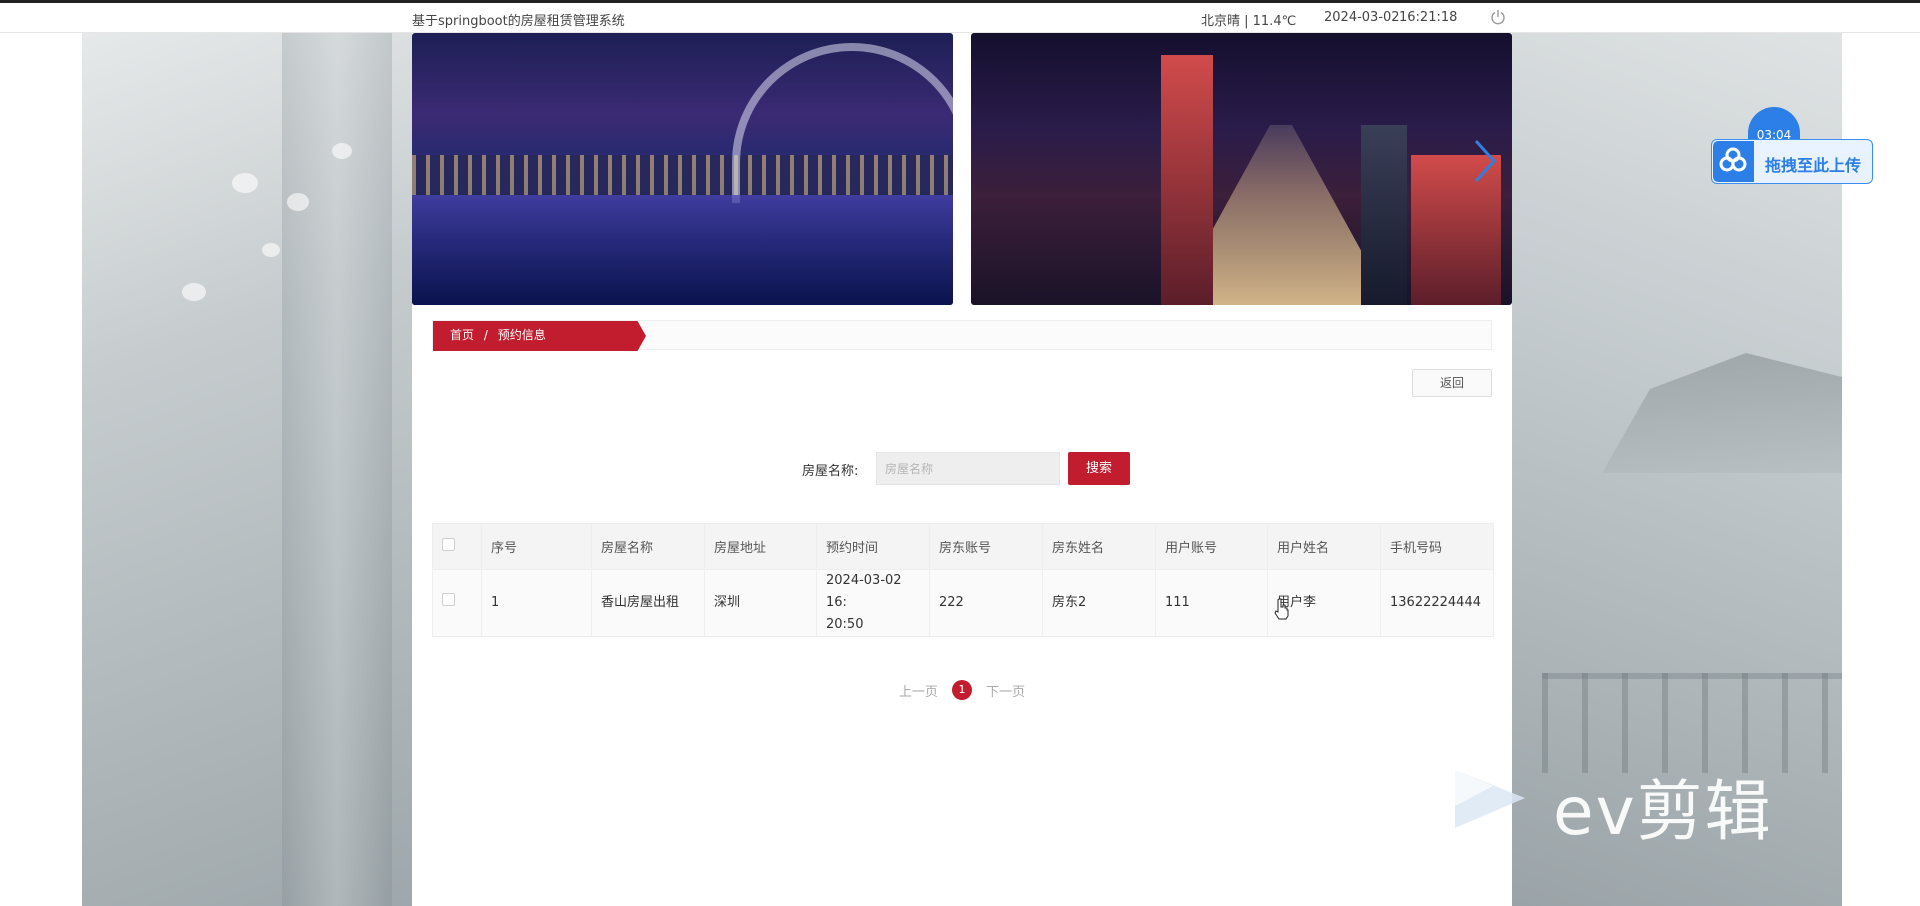 The height and width of the screenshot is (906, 1920). What do you see at coordinates (760, 546) in the screenshot?
I see `column-header: 房屋地址` at bounding box center [760, 546].